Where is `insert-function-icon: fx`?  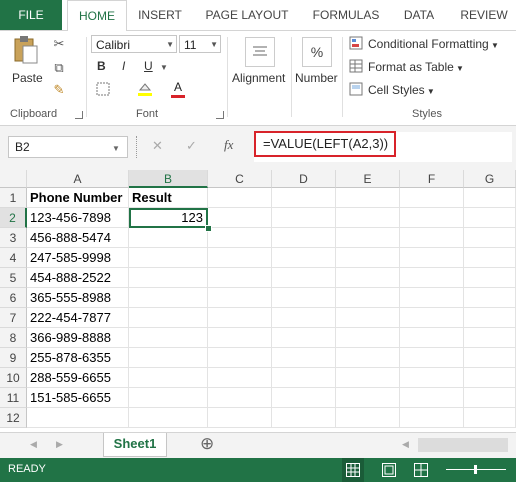
insert-function-icon: fx is located at coordinates (228, 145).